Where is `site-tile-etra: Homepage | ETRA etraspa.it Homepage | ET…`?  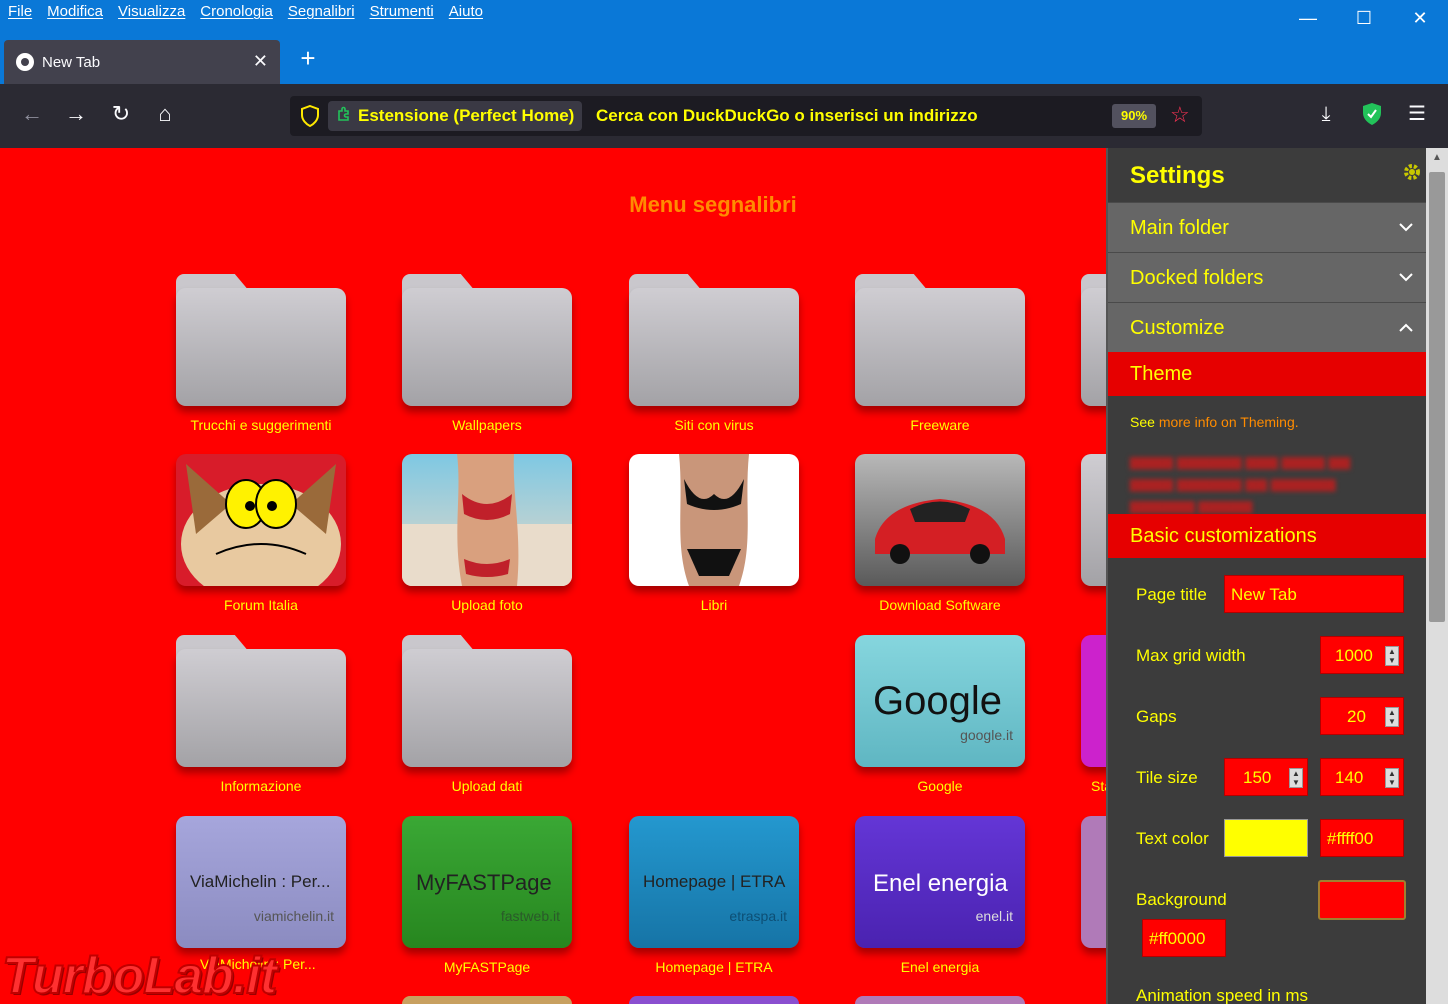 site-tile-etra: Homepage | ETRA etraspa.it Homepage | ET… is located at coordinates (714, 906).